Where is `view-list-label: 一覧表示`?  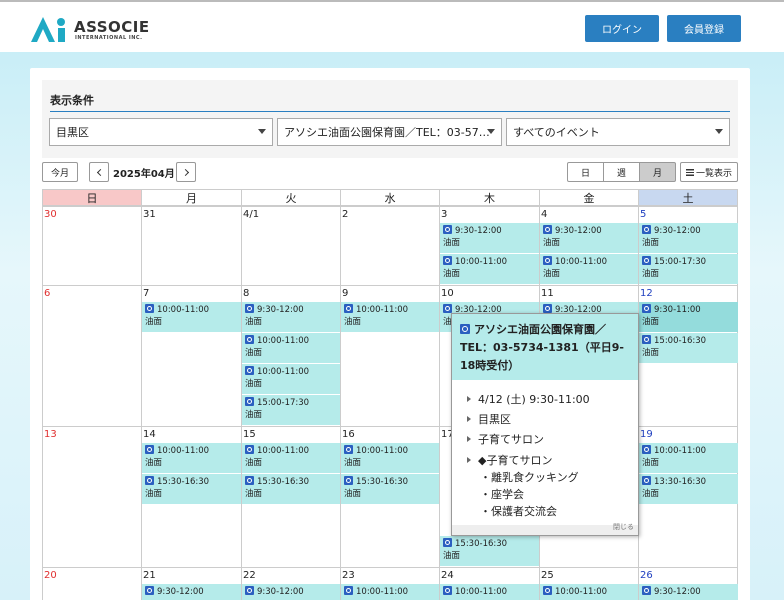 view-list-label: 一覧表示 is located at coordinates (713, 173).